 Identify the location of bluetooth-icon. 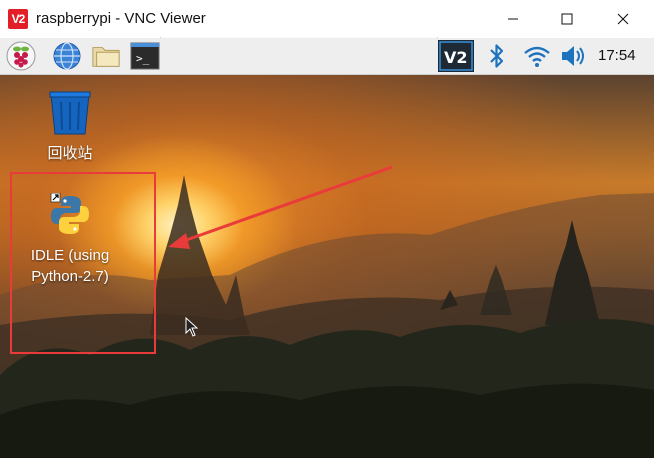
(497, 56).